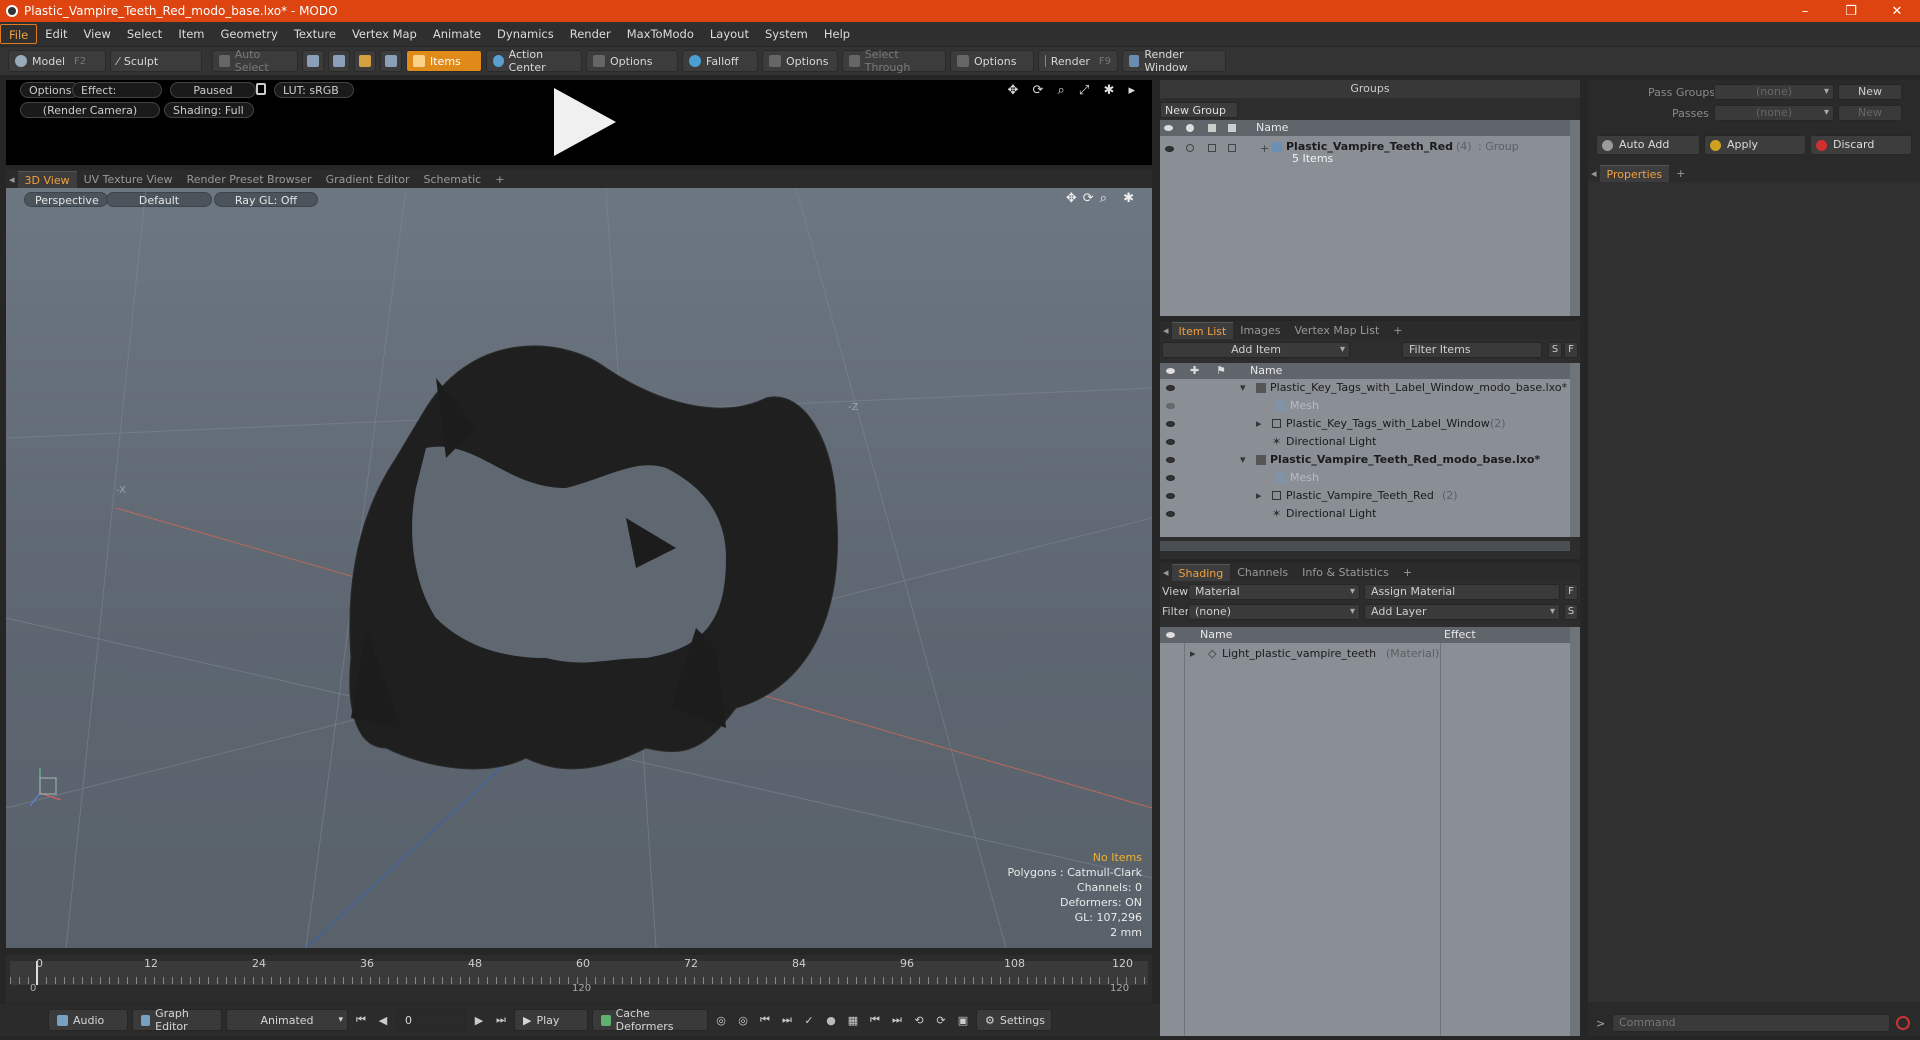 The width and height of the screenshot is (1920, 1040). I want to click on sync-icon: ⟳, so click(941, 1020).